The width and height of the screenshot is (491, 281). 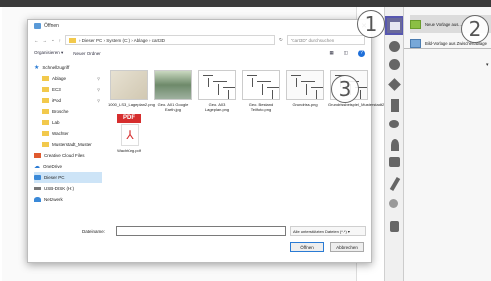 What do you see at coordinates (56, 122) in the screenshot?
I see `sidebar-item-label: Lab` at bounding box center [56, 122].